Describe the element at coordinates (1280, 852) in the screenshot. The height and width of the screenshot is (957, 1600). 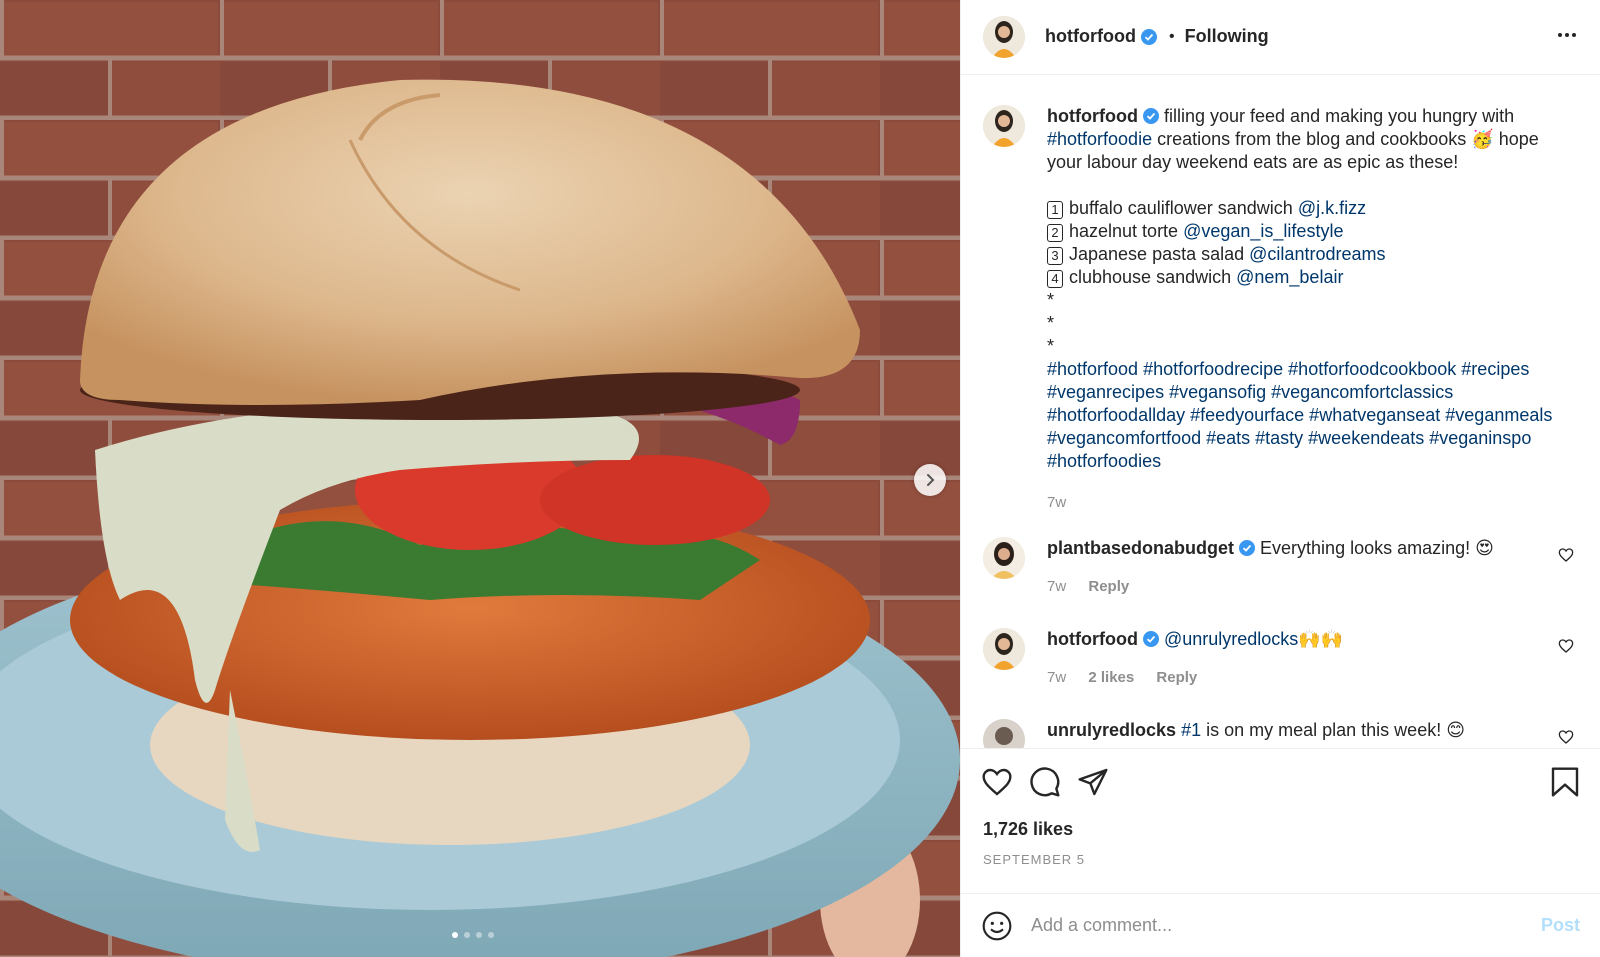
I see `post-actions: 1,726 likes SEPTEMBER 5 Post` at that location.